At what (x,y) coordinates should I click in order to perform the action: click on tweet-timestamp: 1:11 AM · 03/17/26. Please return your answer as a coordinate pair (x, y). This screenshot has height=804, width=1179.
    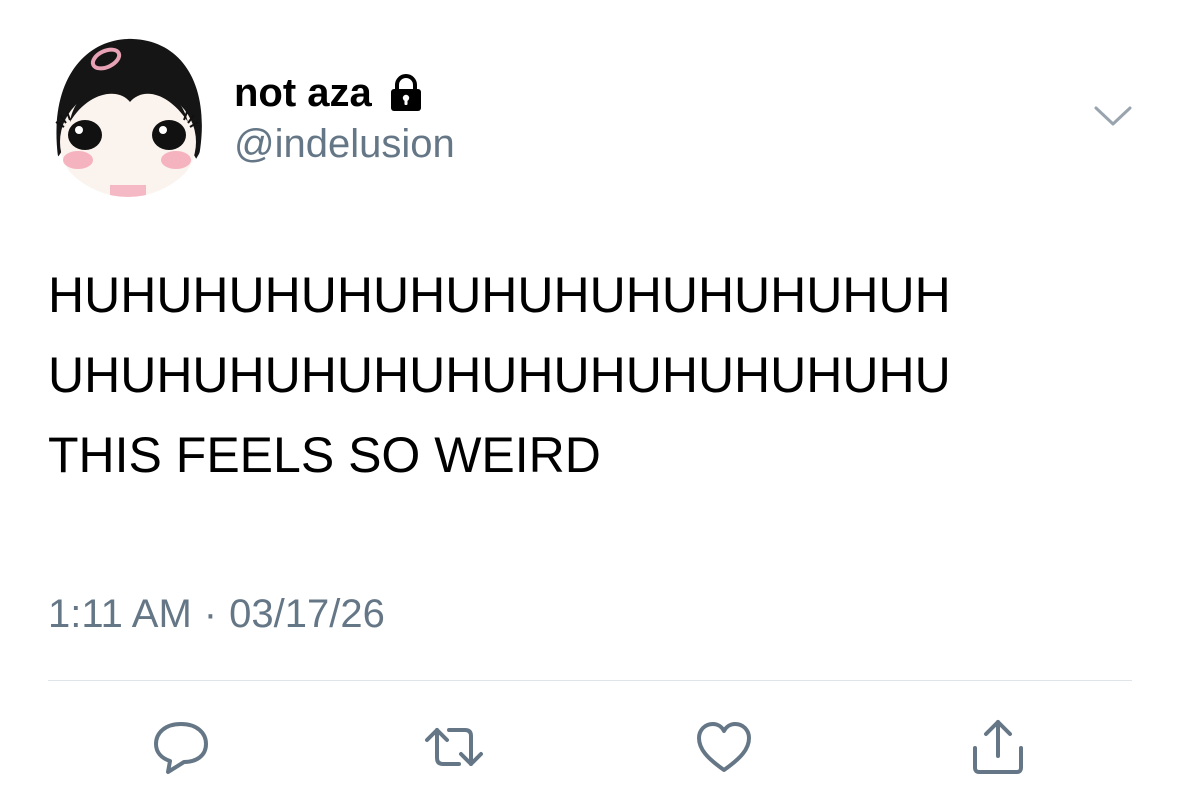
    Looking at the image, I should click on (216, 614).